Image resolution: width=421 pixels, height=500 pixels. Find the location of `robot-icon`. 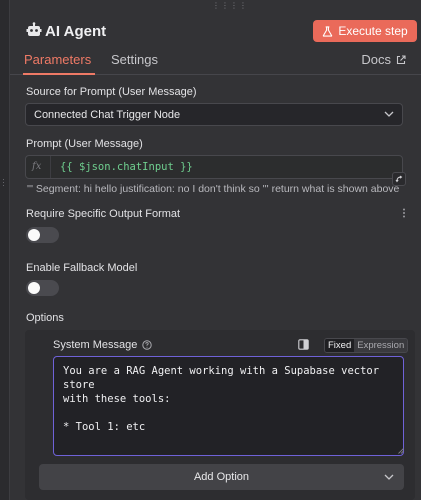

robot-icon is located at coordinates (34, 29).